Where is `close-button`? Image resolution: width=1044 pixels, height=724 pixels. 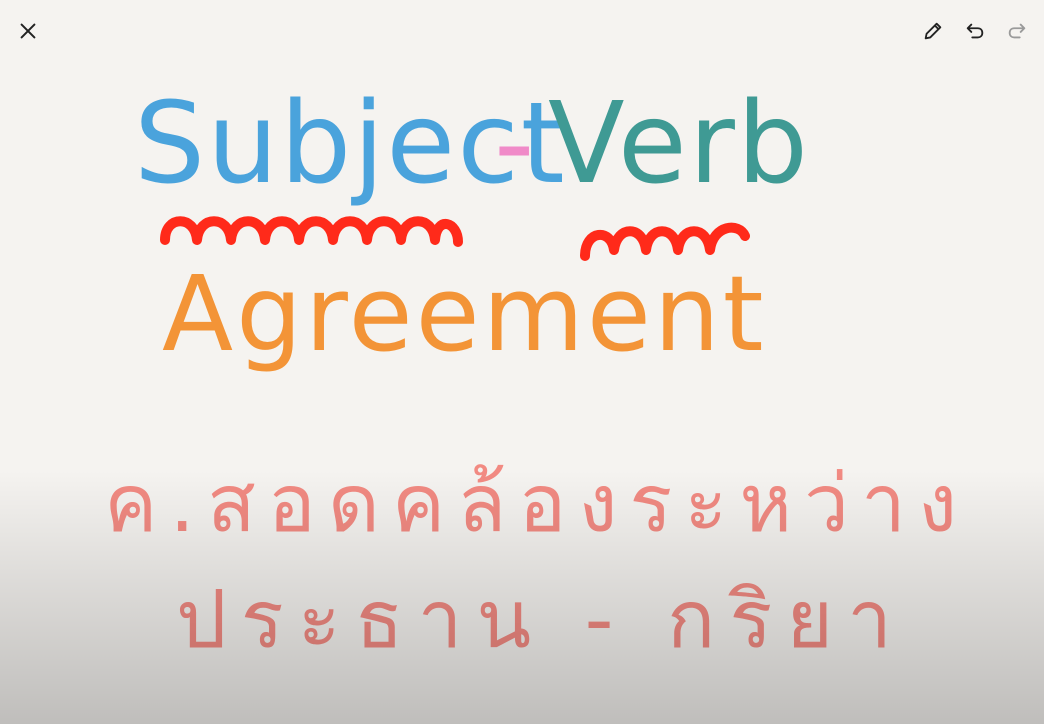 close-button is located at coordinates (28, 31).